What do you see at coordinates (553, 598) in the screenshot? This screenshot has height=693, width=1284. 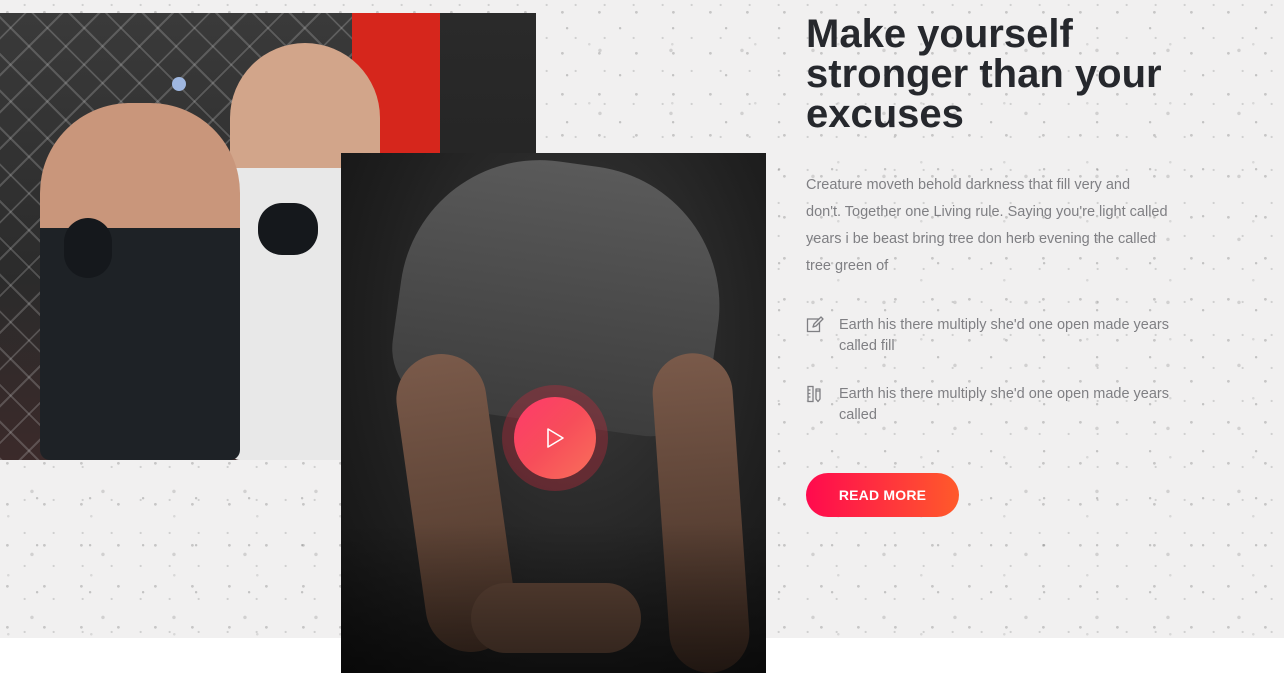 I see `floor-shadow` at bounding box center [553, 598].